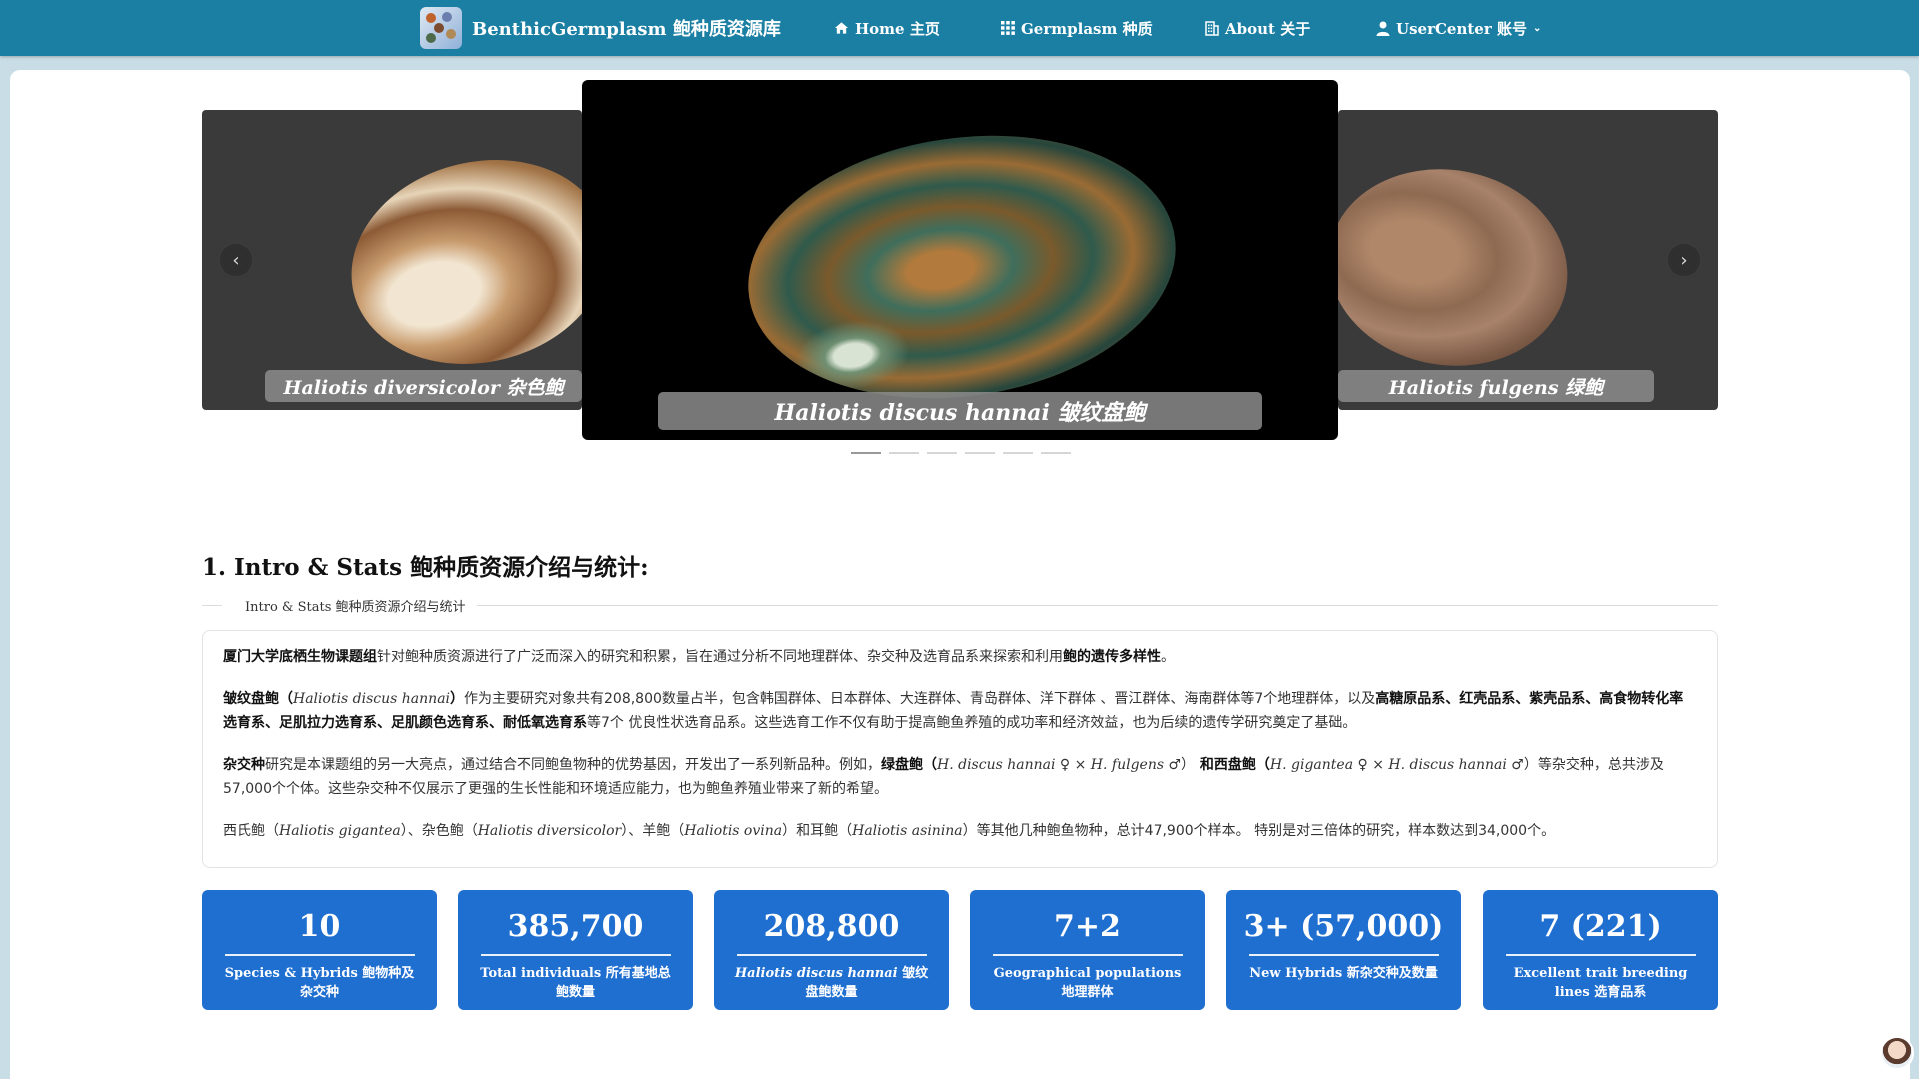  What do you see at coordinates (1343, 950) in the screenshot?
I see `stat-card-hybrids: 3+ (57,000) New Hybrids 新杂交种及数量` at bounding box center [1343, 950].